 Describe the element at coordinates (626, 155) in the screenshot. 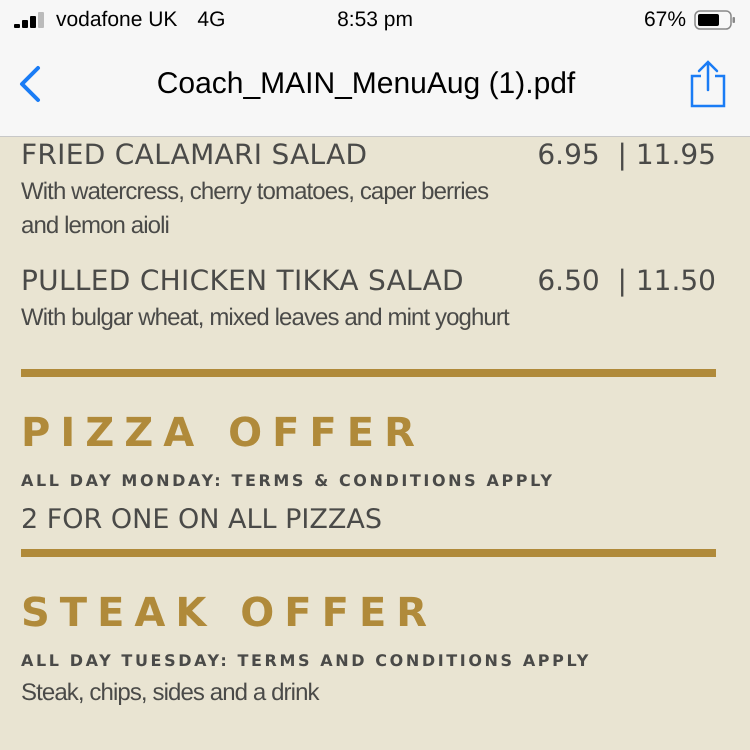

I see `dish-price: 6.95 | 11.95` at that location.